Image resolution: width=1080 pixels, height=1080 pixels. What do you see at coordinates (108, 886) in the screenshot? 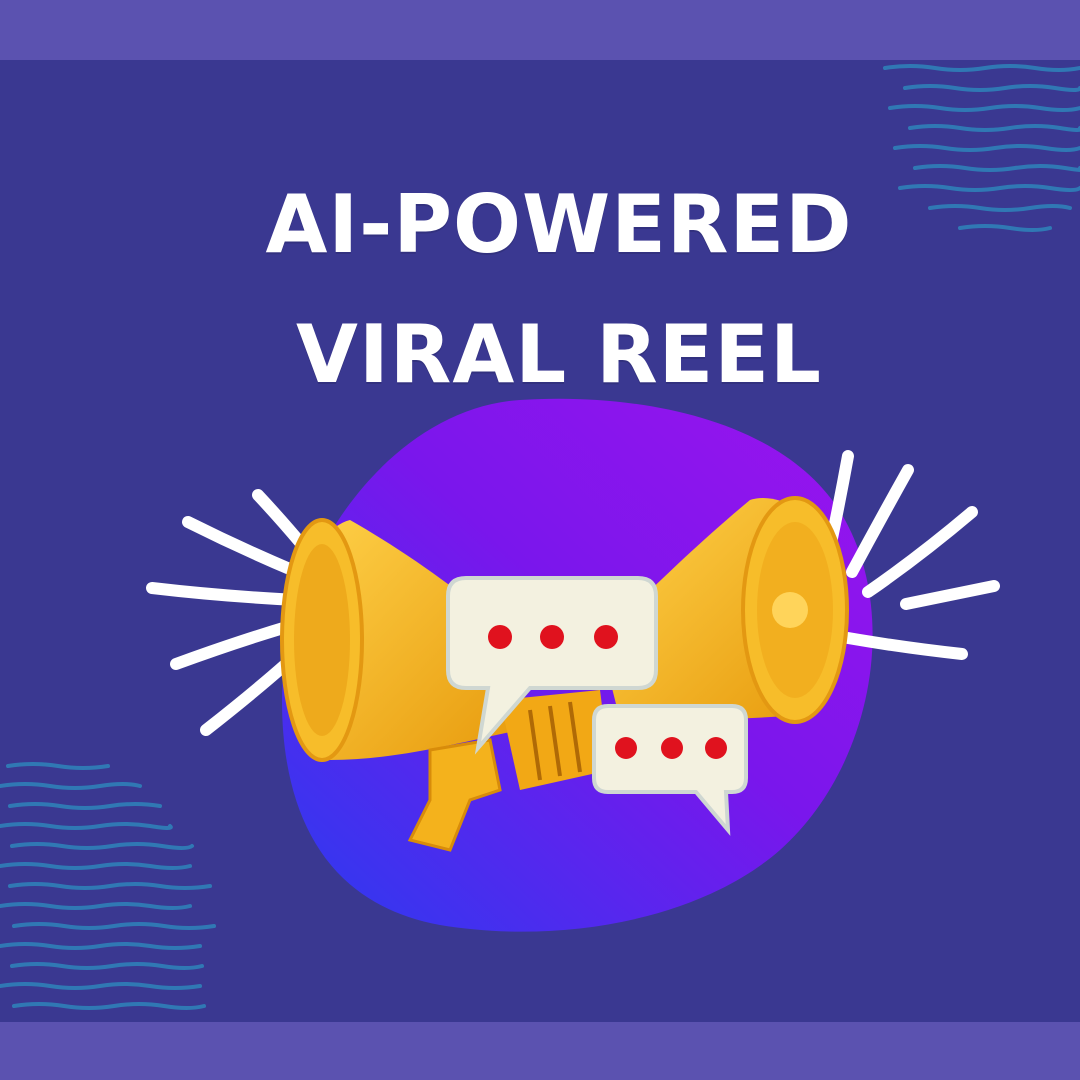
I see `wave-texture-bottom-left` at bounding box center [108, 886].